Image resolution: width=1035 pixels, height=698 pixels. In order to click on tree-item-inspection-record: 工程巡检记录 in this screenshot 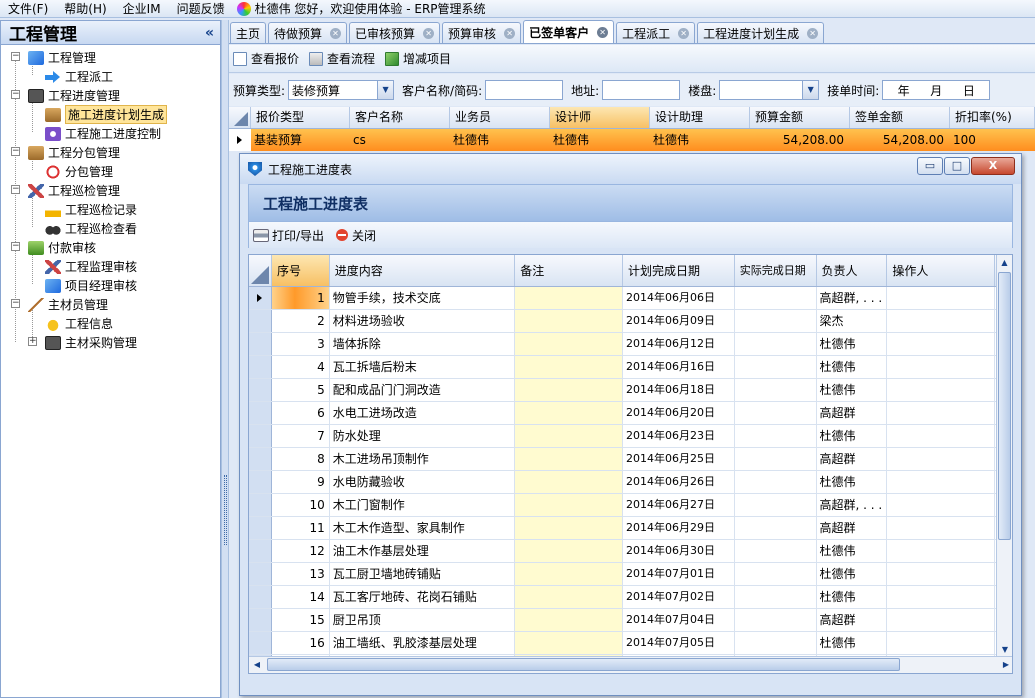, I will do `click(110, 209)`.